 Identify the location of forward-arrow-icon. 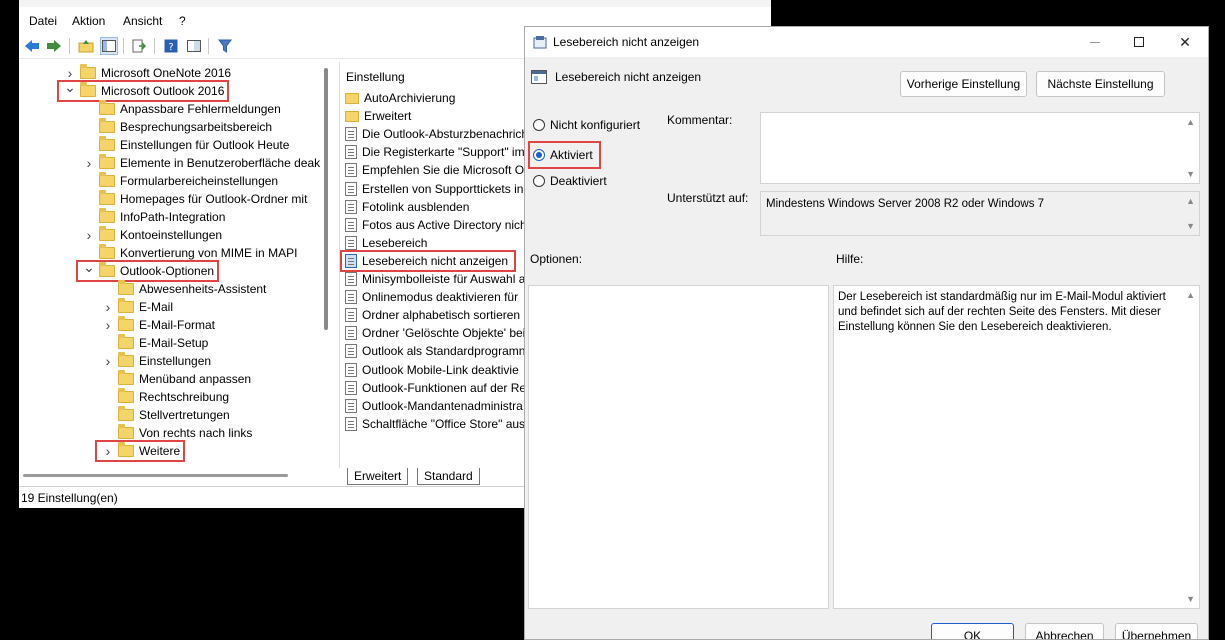
(54, 46).